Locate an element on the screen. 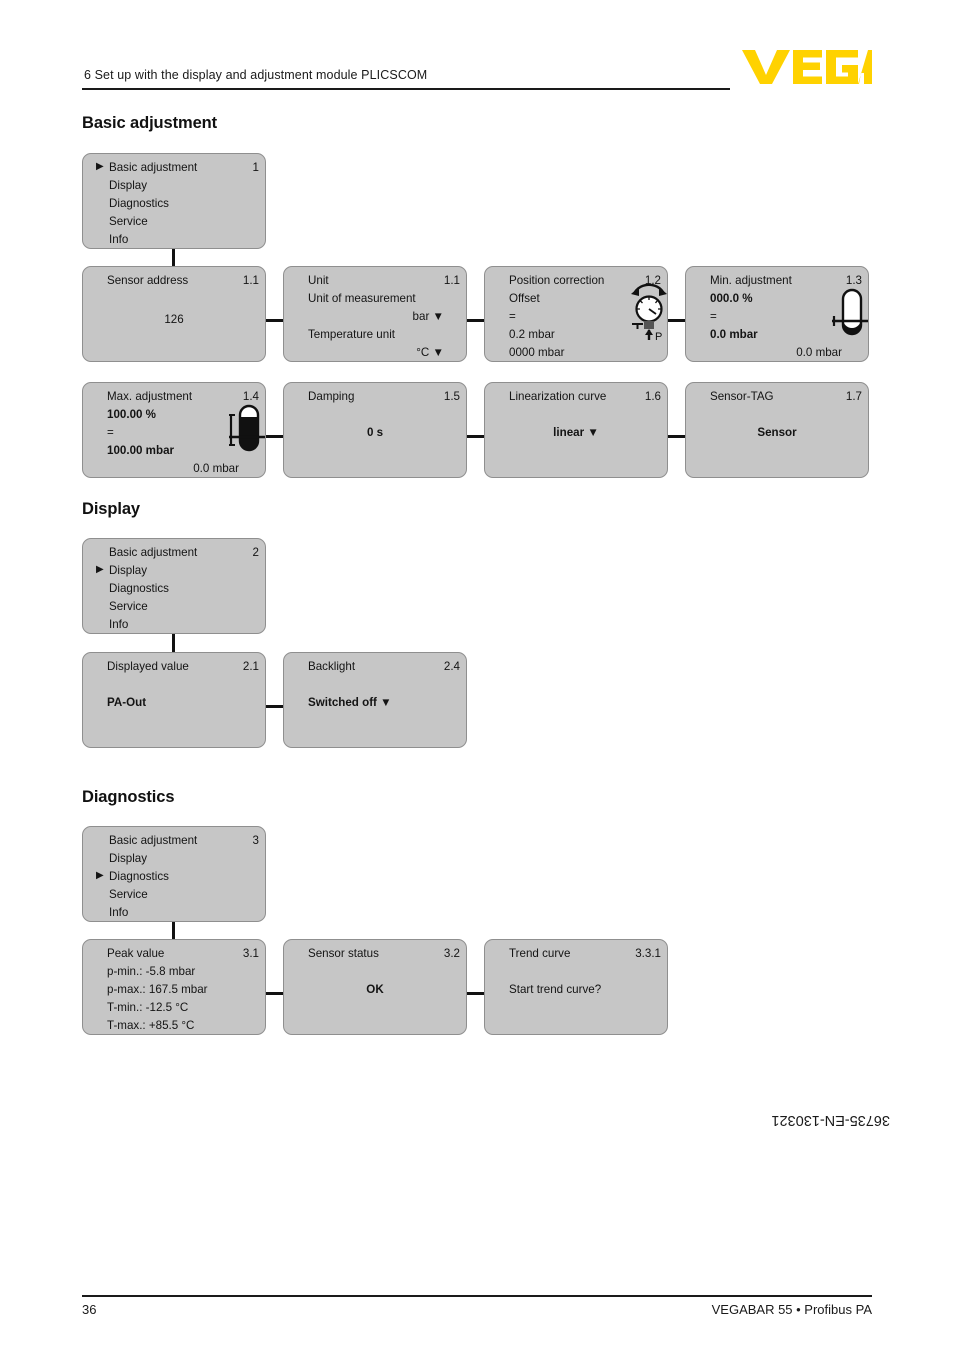  box-title: Position correction is located at coordinates (557, 280).